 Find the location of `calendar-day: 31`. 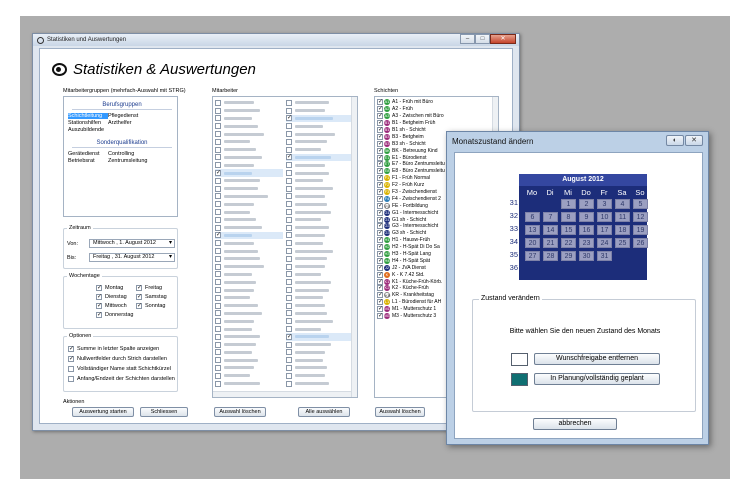

calendar-day: 31 is located at coordinates (604, 256).